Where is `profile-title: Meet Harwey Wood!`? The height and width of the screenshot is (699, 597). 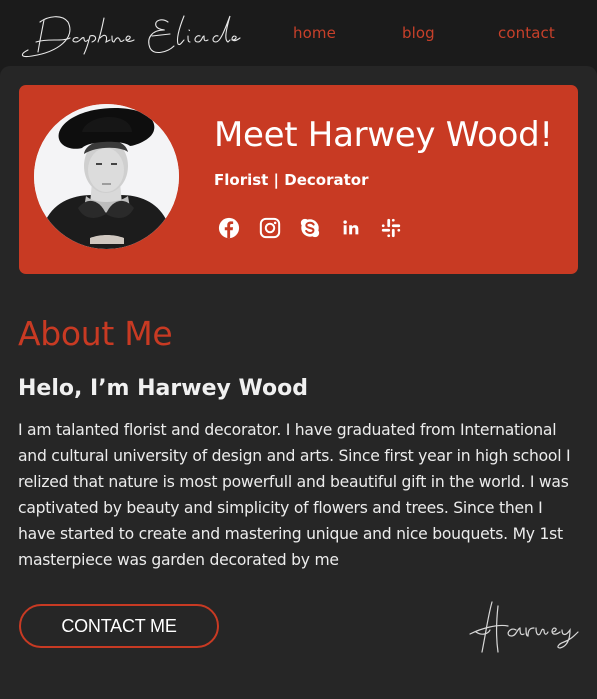
profile-title: Meet Harwey Wood! is located at coordinates (383, 135).